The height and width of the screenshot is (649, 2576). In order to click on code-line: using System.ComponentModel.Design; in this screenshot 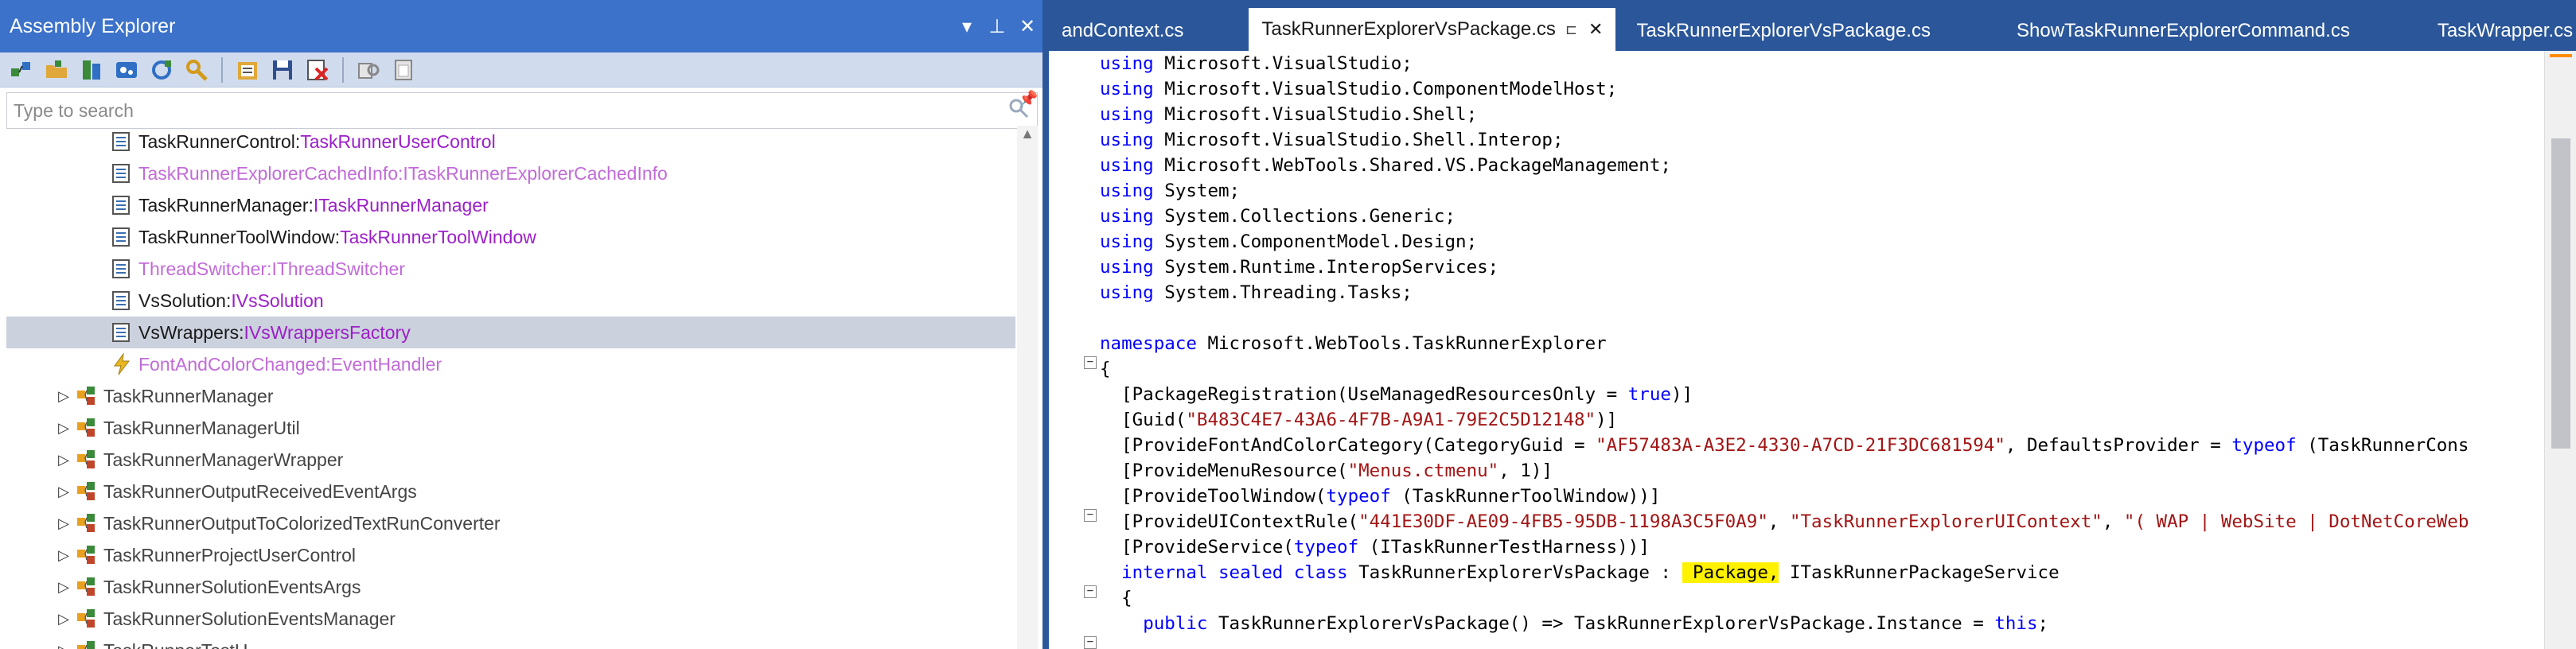, I will do `click(1818, 242)`.